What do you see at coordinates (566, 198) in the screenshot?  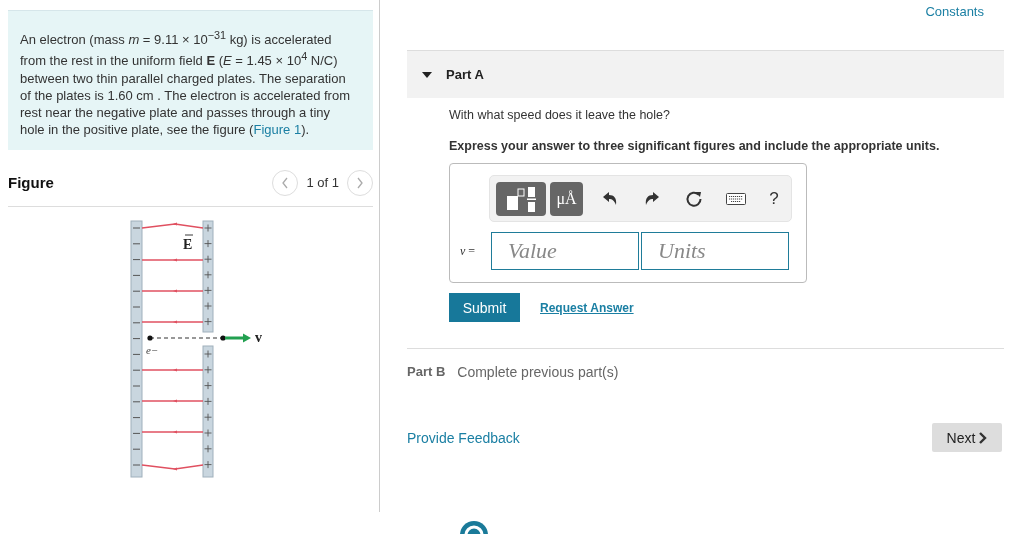 I see `units-button: μÅ` at bounding box center [566, 198].